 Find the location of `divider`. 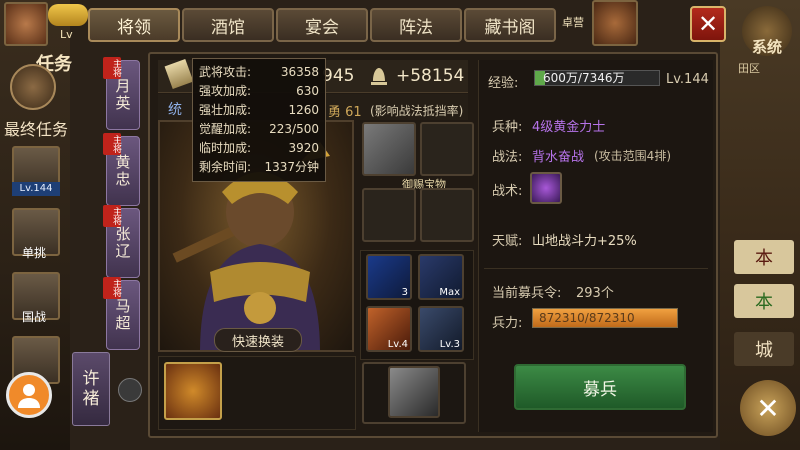

divider is located at coordinates (596, 268).